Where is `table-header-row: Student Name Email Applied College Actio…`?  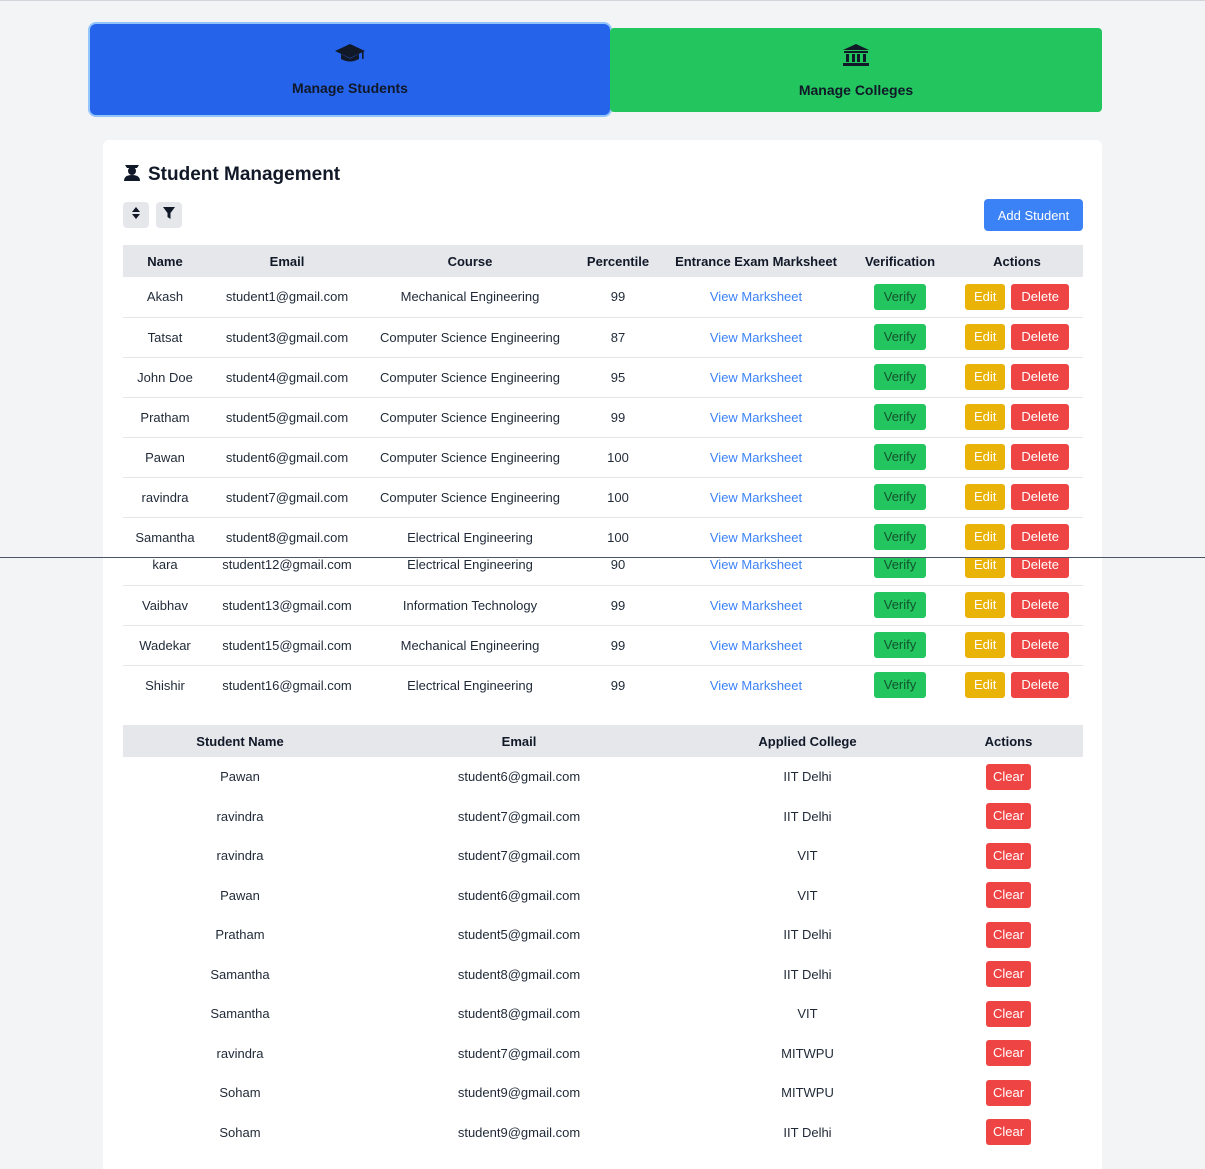
table-header-row: Student Name Email Applied College Actio… is located at coordinates (603, 741).